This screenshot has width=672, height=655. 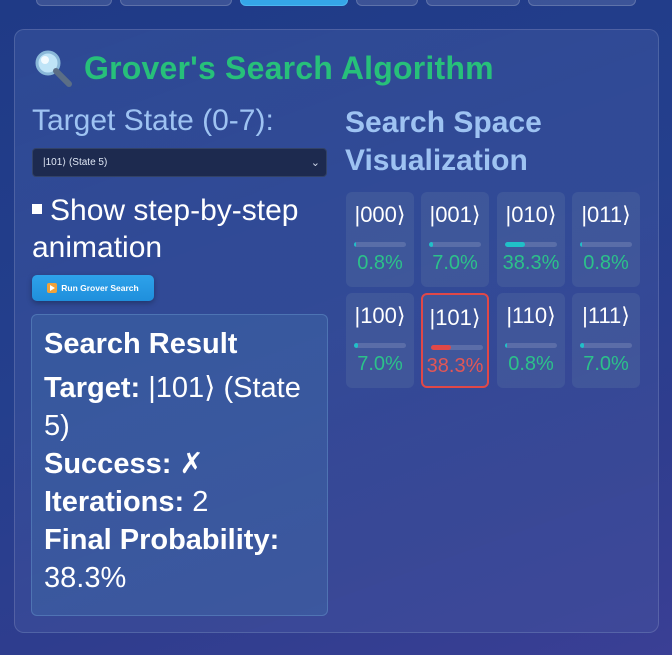 What do you see at coordinates (531, 315) in the screenshot?
I see `state-ket: |110⟩` at bounding box center [531, 315].